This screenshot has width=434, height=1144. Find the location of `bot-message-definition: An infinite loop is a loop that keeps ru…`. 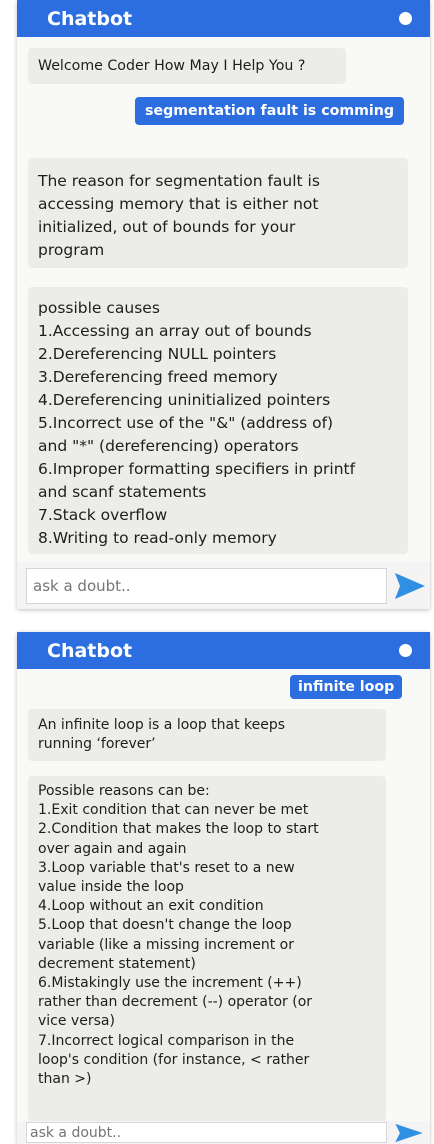

bot-message-definition: An infinite loop is a loop that keeps ru… is located at coordinates (207, 735).